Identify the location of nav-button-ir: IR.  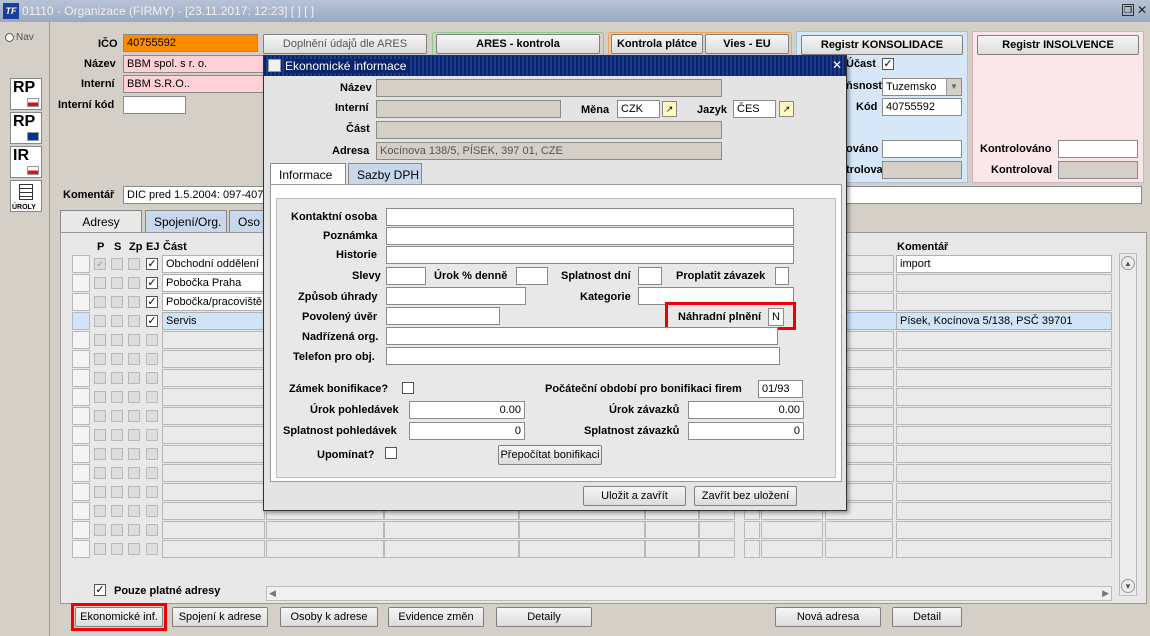
(26, 162).